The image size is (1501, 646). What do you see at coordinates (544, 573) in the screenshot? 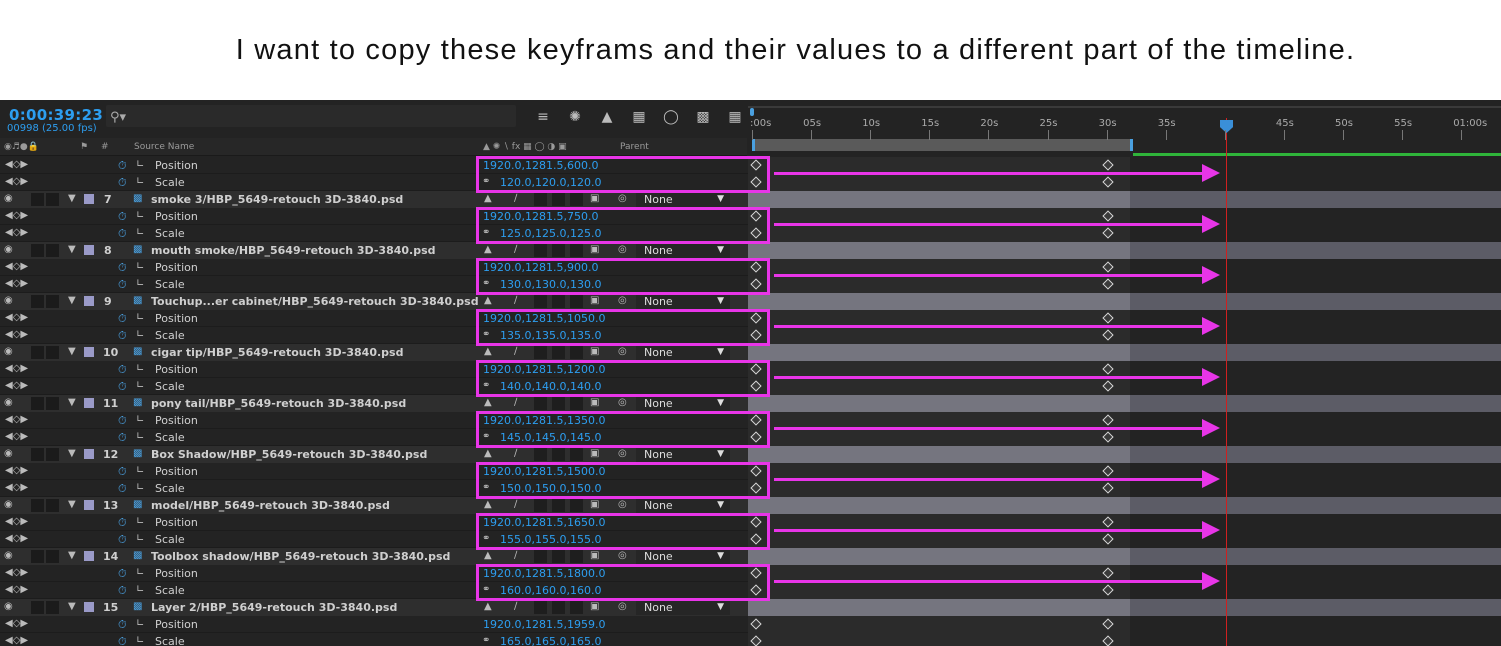
I see `property-value: 1920.0,1281.5,1800.0` at bounding box center [544, 573].